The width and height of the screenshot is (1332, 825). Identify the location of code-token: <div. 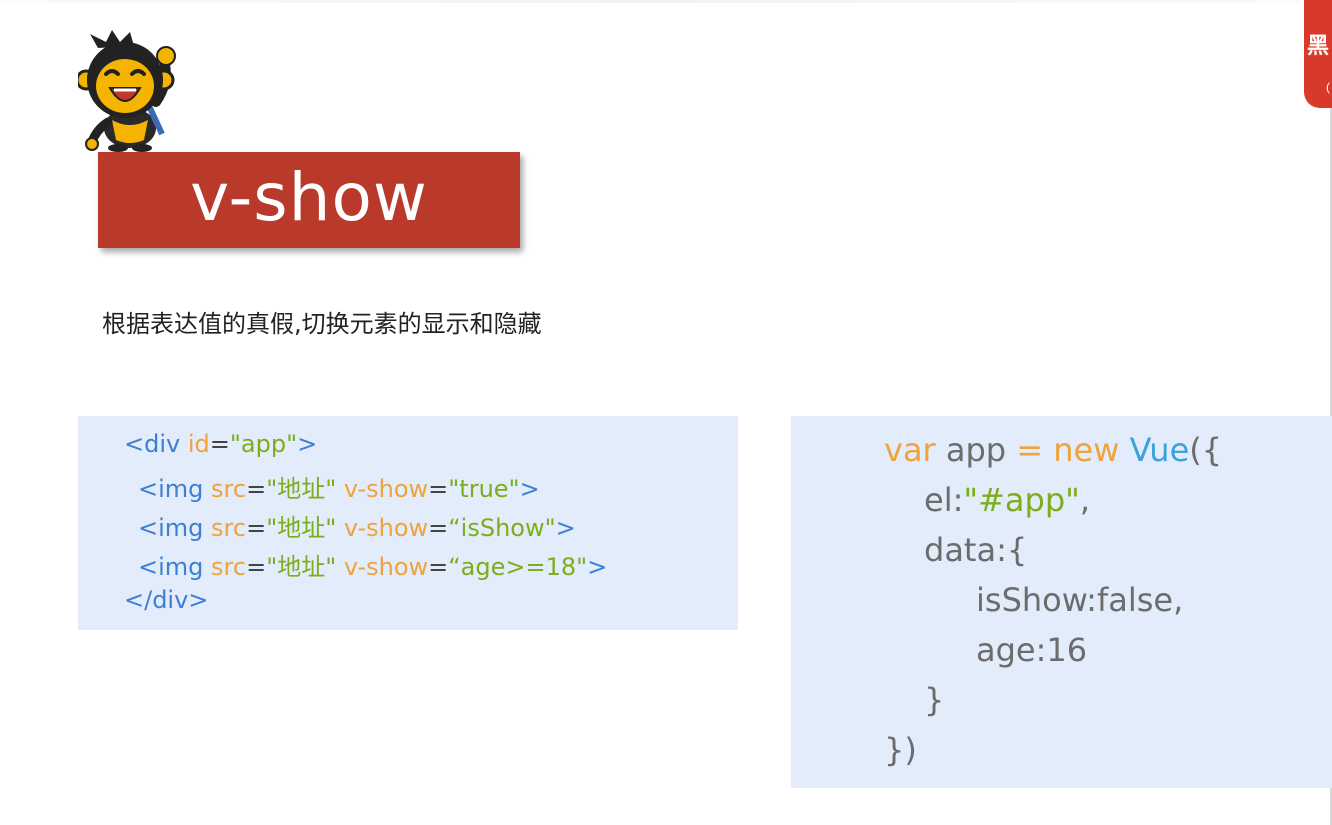
(156, 444).